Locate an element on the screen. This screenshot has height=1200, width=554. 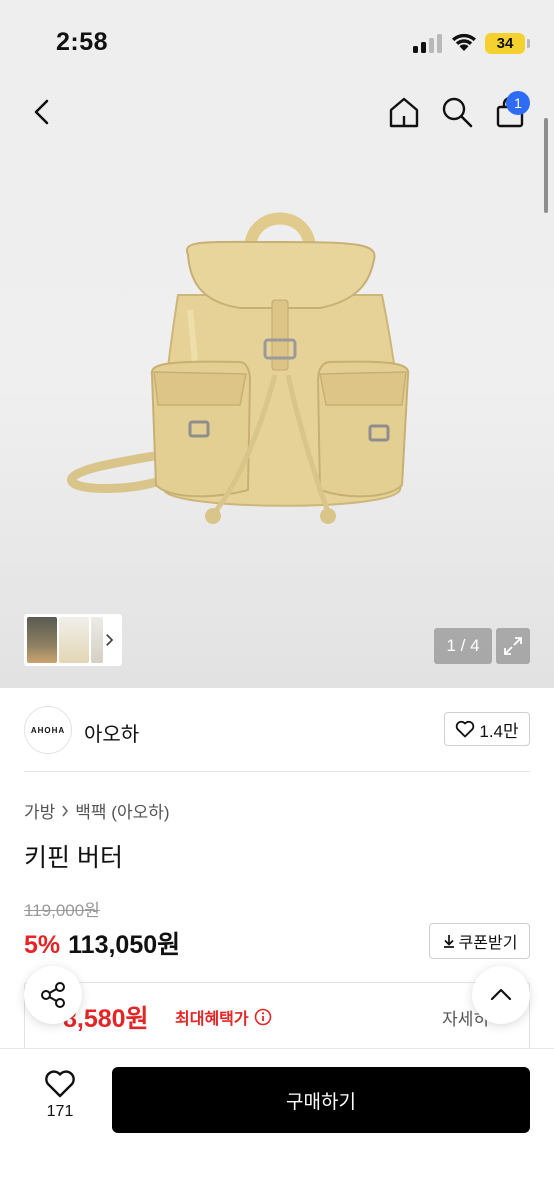
home-icon is located at coordinates (404, 112).